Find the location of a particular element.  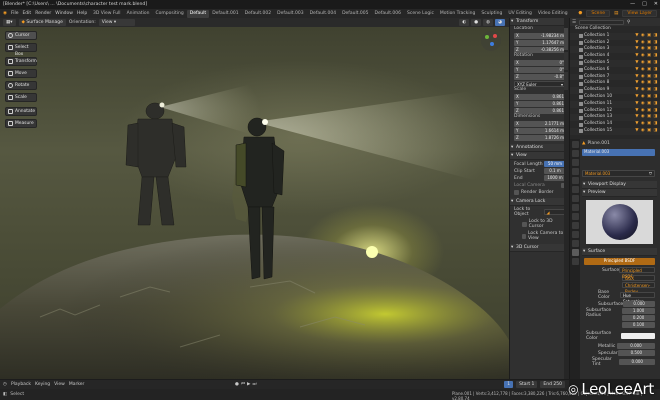

outliner-search-input is located at coordinates (602, 22).